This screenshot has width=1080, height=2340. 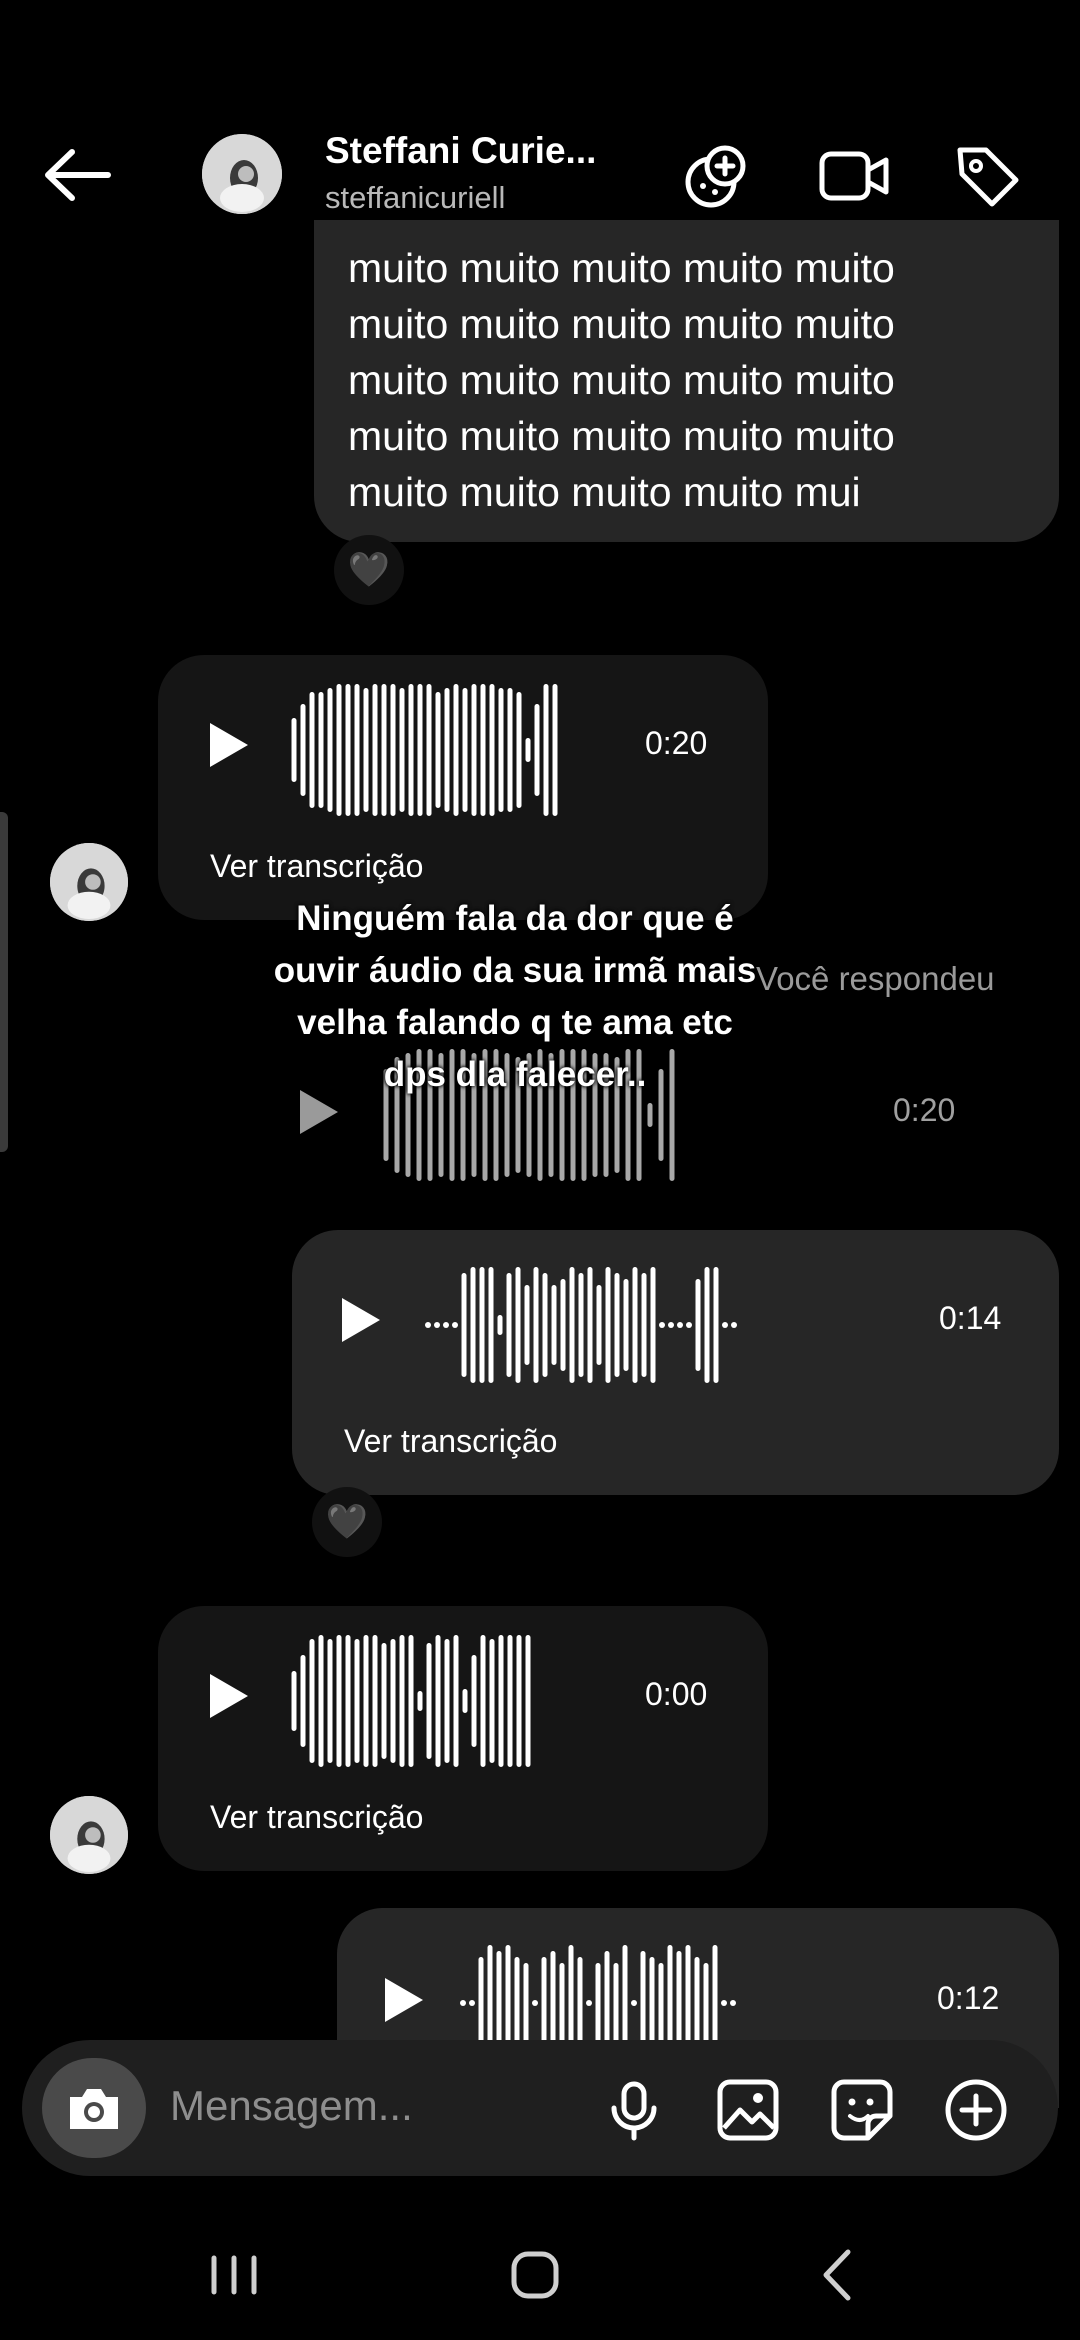 I want to click on contact-username: steffanicuriell, so click(x=415, y=198).